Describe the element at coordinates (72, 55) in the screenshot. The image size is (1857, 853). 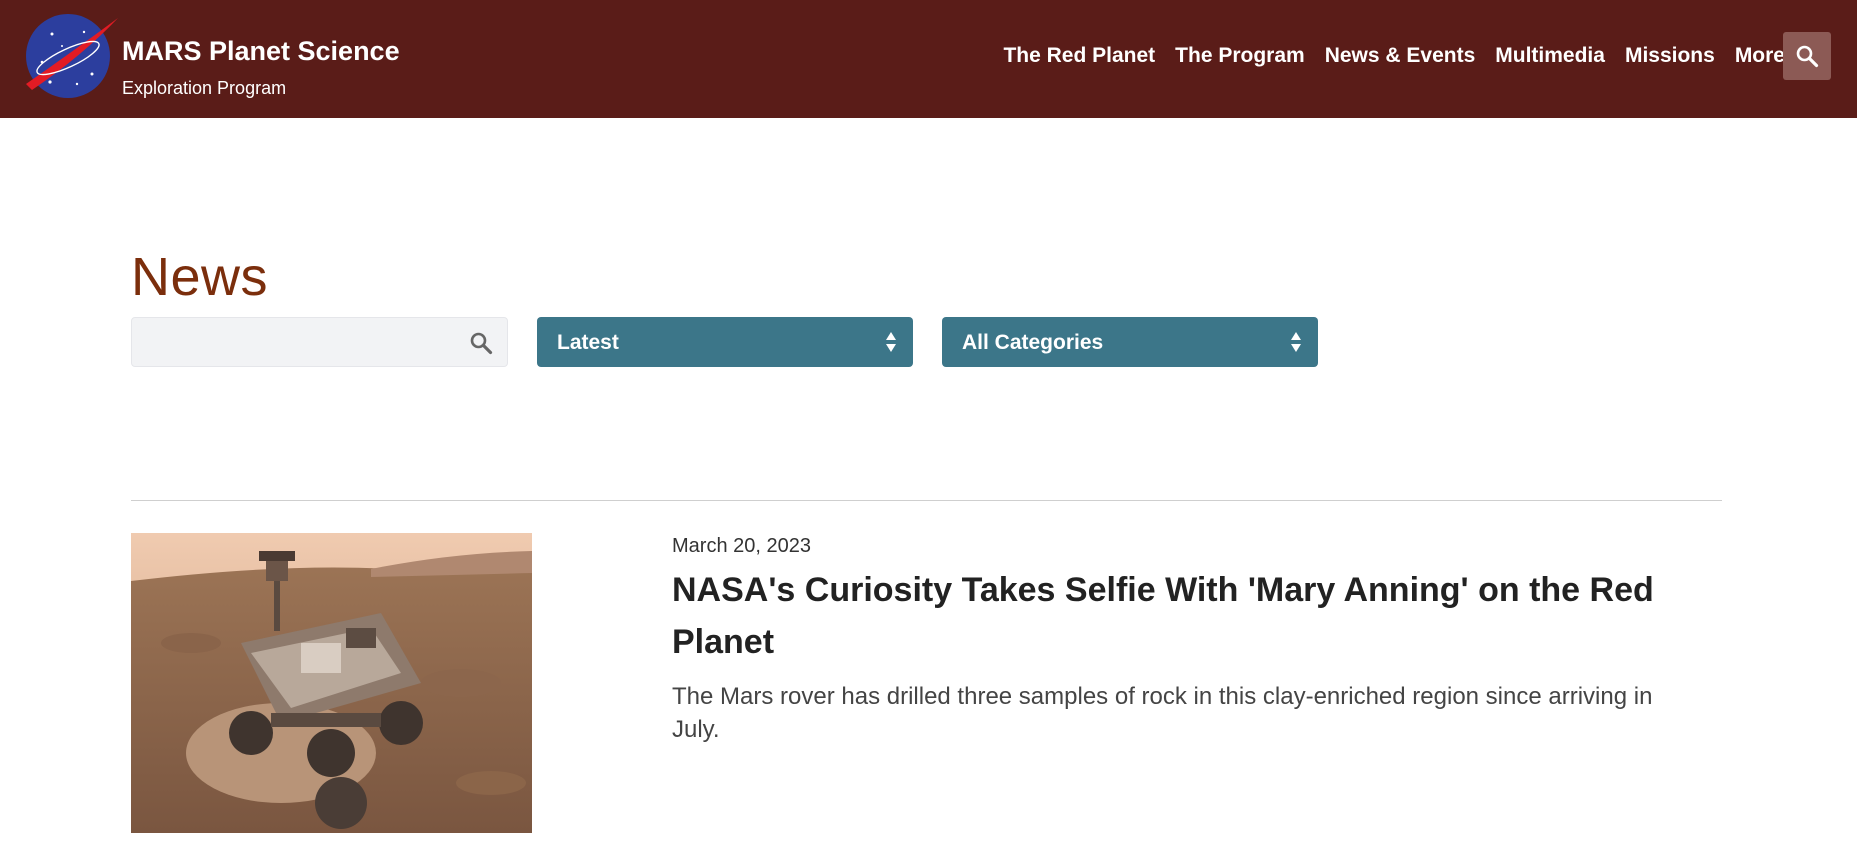
I see `nasa-logo-icon` at that location.